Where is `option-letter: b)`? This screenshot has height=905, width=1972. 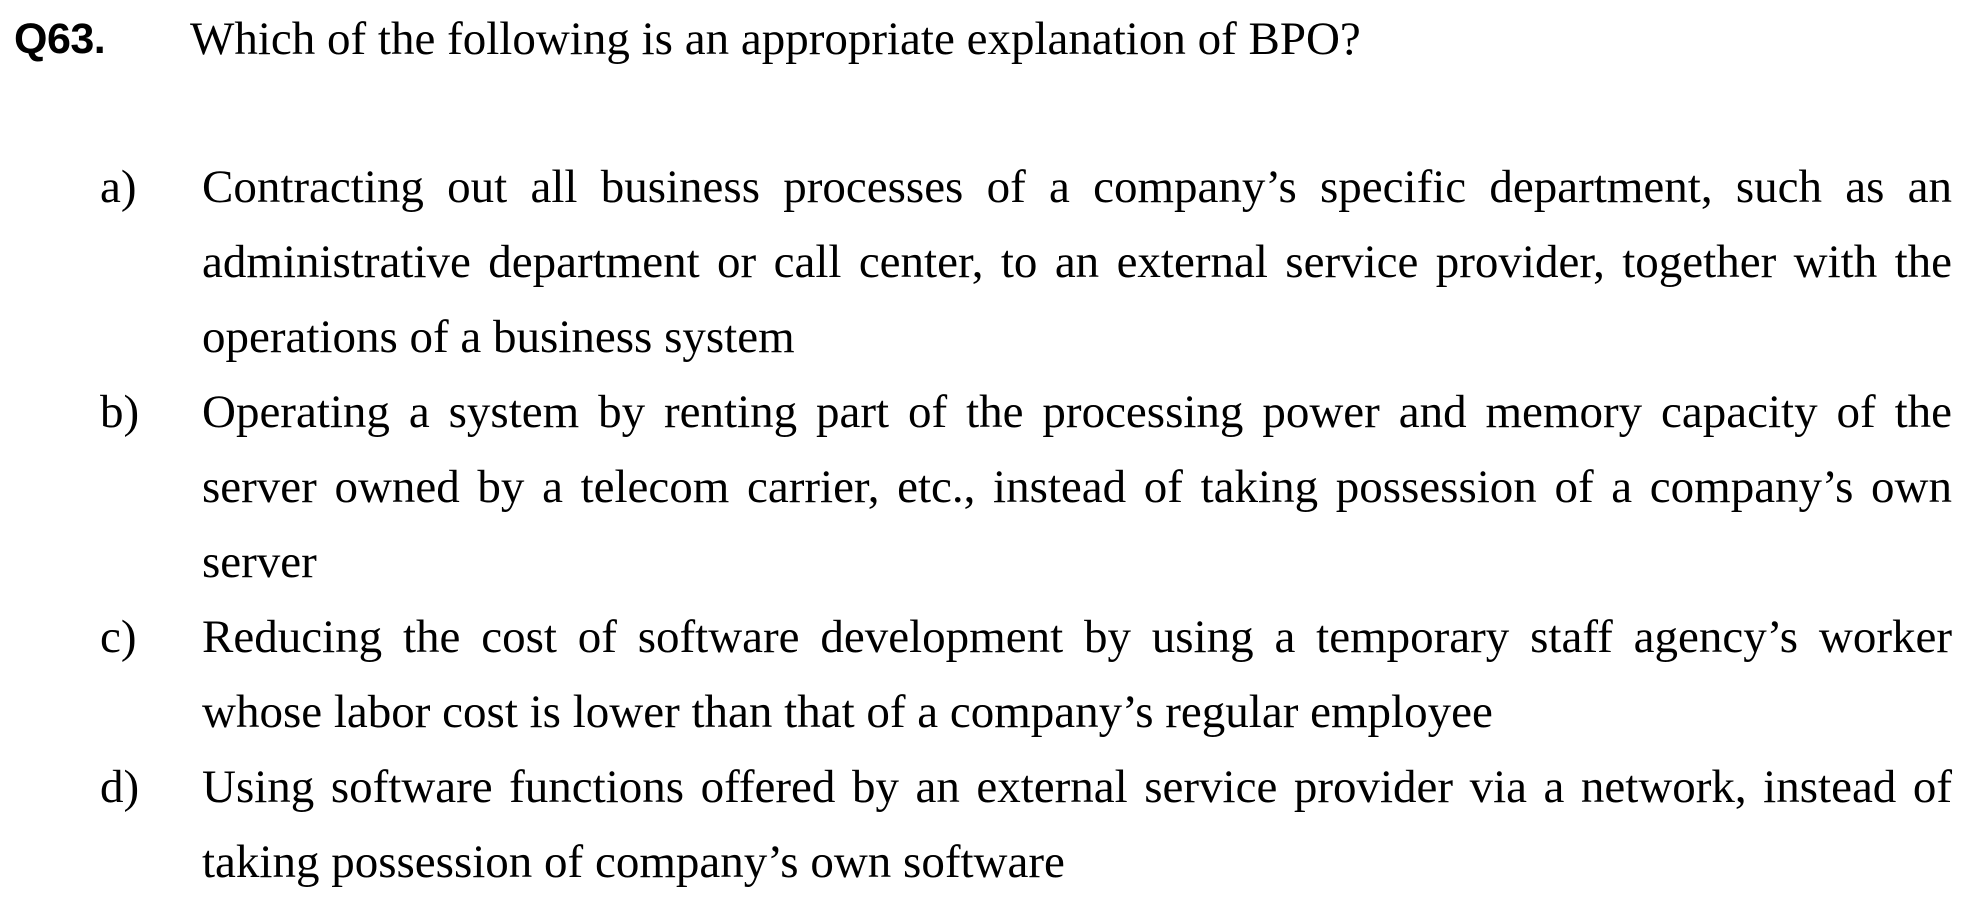
option-letter: b) is located at coordinates (120, 412).